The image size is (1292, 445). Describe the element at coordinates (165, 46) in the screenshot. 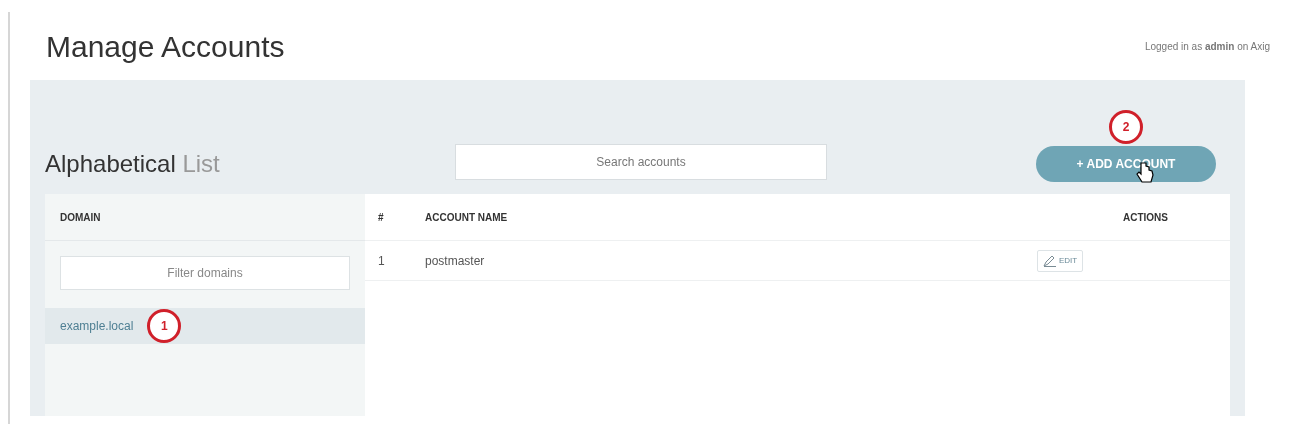

I see `page-title: Manage Accounts` at that location.